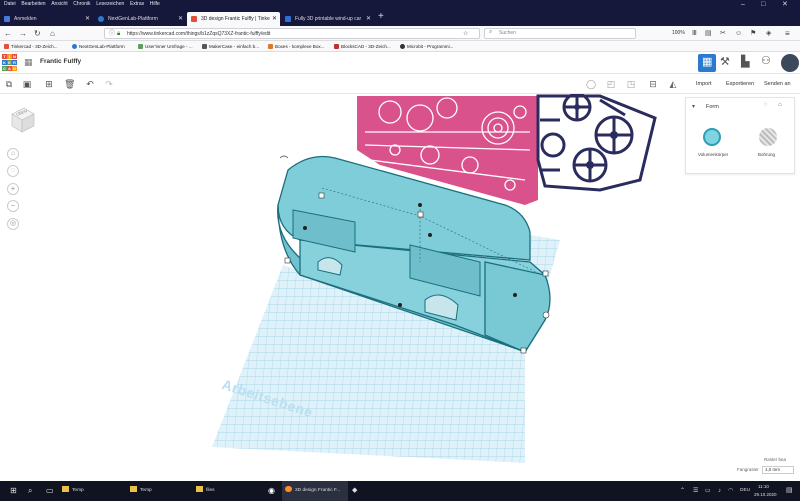 Image resolution: width=800 pixels, height=501 pixels. Describe the element at coordinates (52, 33) in the screenshot. I see `home-icon: ⌂` at that location.